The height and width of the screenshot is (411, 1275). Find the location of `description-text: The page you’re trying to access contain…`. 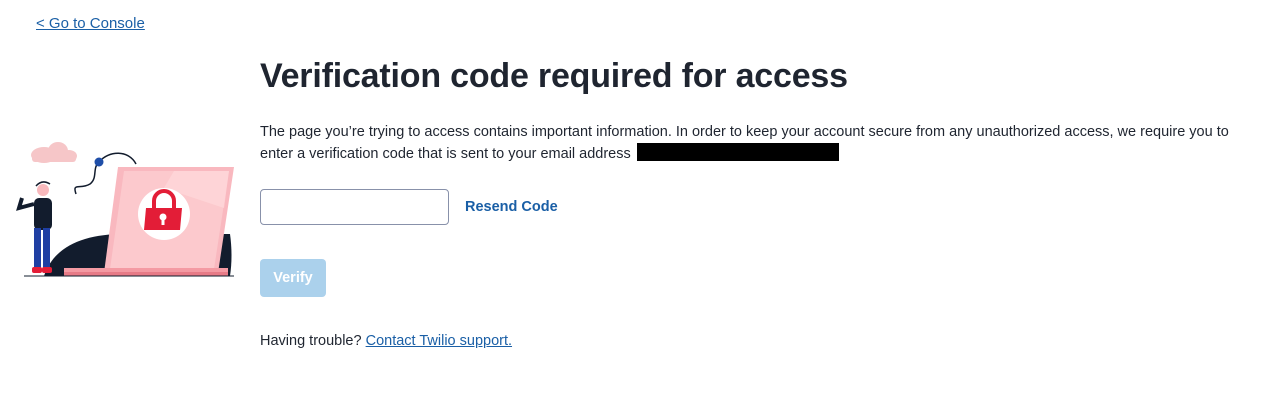

description-text: The page you’re trying to access contain… is located at coordinates (760, 143).